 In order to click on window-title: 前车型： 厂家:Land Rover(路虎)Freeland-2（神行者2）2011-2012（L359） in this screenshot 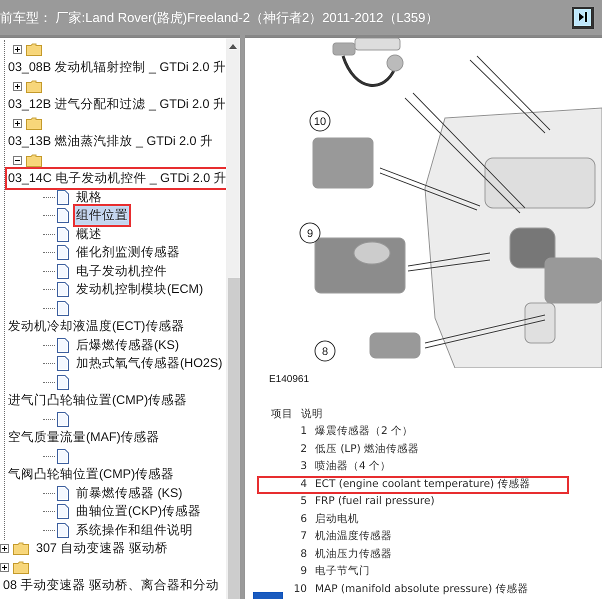, I will do `click(219, 17)`.